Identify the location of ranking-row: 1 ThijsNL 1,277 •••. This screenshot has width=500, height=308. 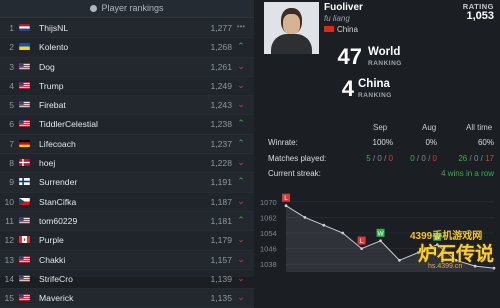
(127, 29).